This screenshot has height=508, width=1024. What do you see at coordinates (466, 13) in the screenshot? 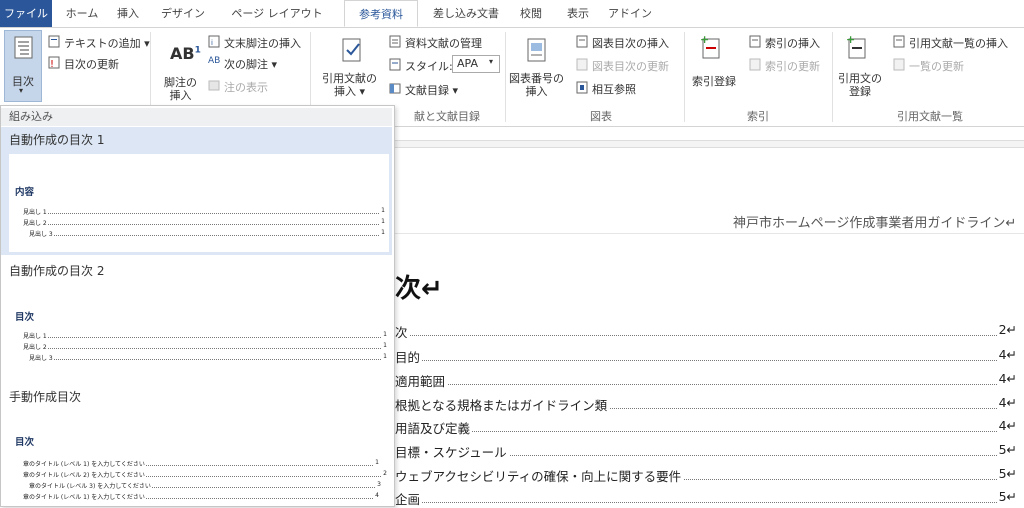
I see `tab-mailings: 差し込み文書` at bounding box center [466, 13].